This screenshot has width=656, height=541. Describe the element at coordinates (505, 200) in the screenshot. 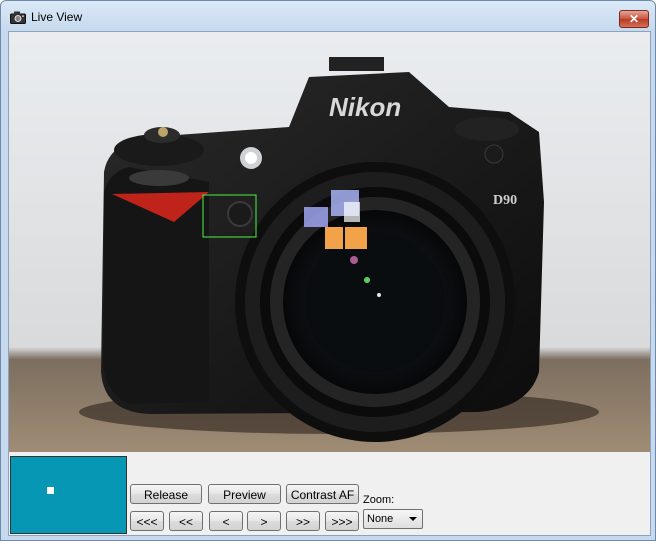

I see `model-label-text: D90` at that location.